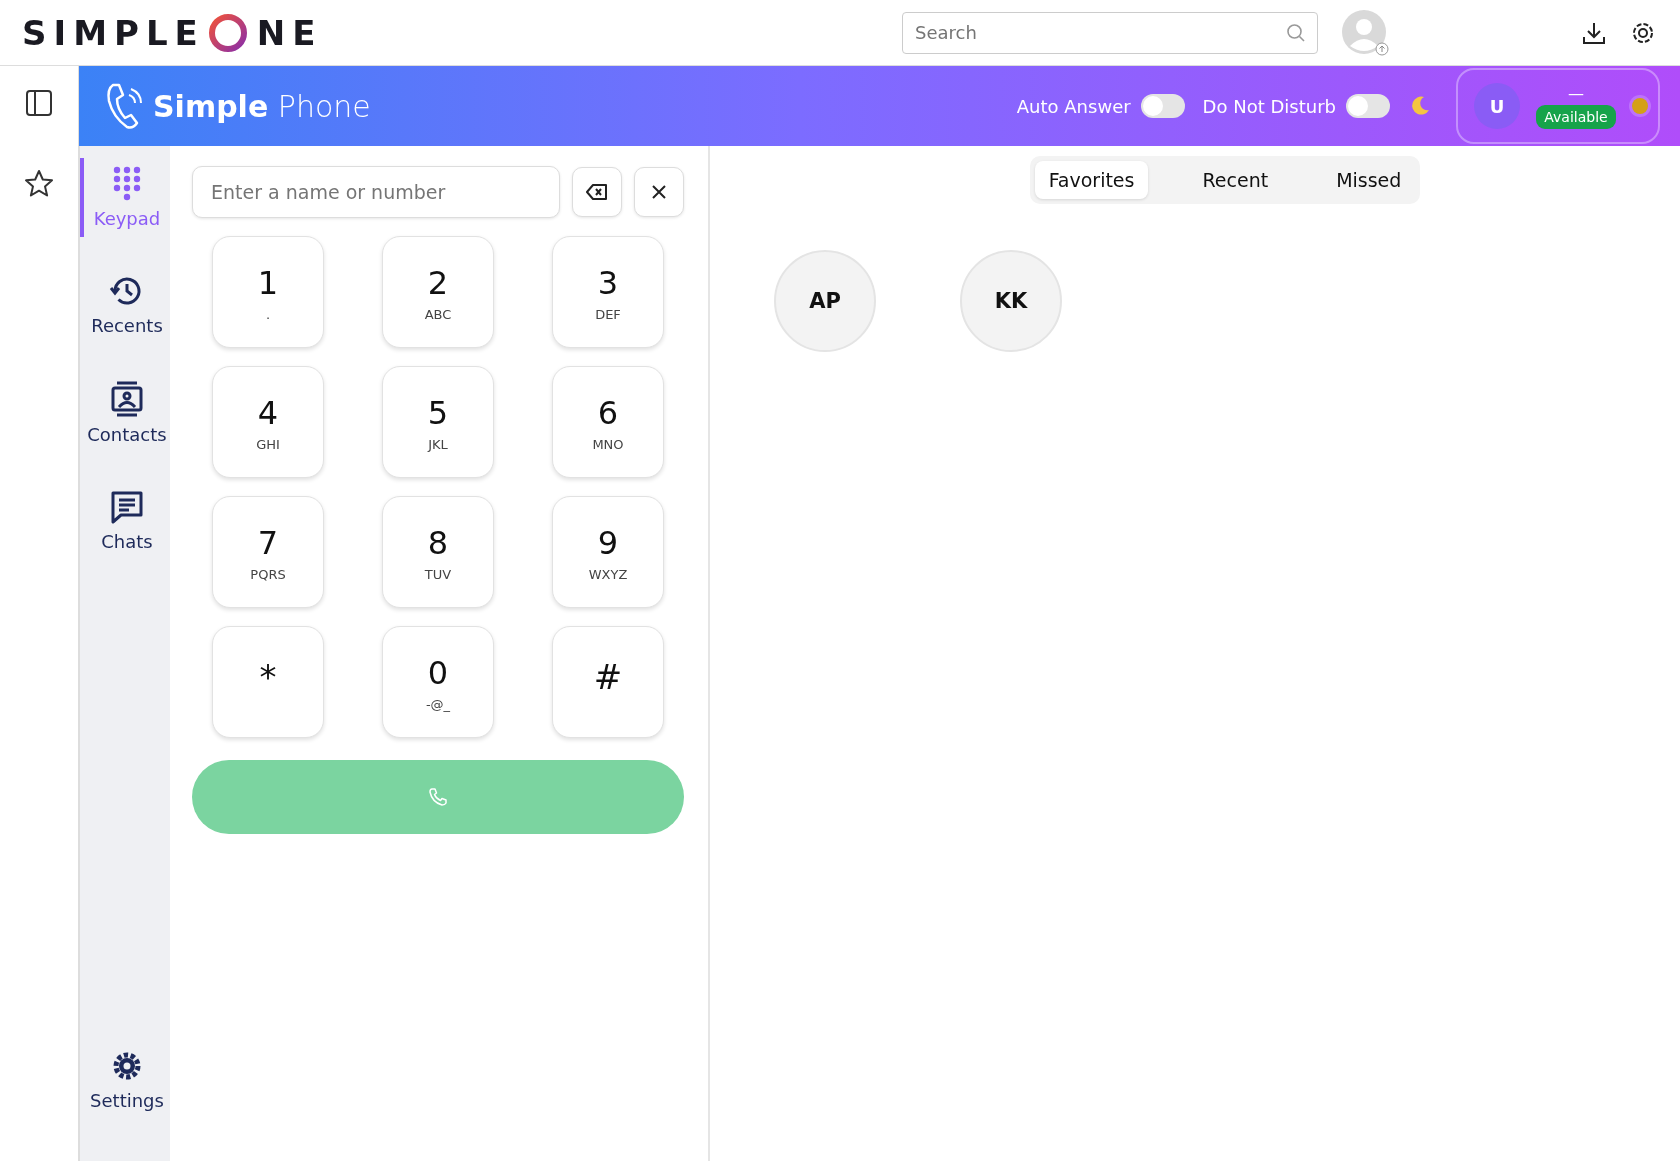 The image size is (1680, 1161). Describe the element at coordinates (262, 106) in the screenshot. I see `app-title: Simple Phone` at that location.